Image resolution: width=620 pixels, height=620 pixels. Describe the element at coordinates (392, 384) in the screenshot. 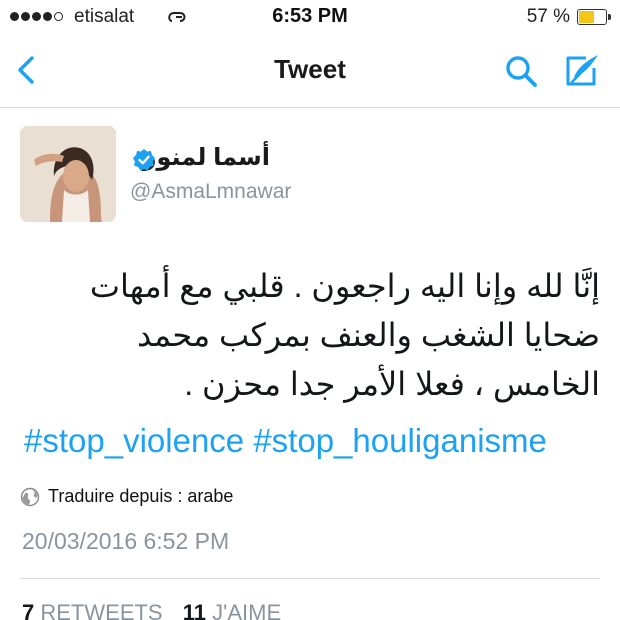

I see `tweet-text-line: الخامس ، فعلا الأمر جدا محزن .` at that location.